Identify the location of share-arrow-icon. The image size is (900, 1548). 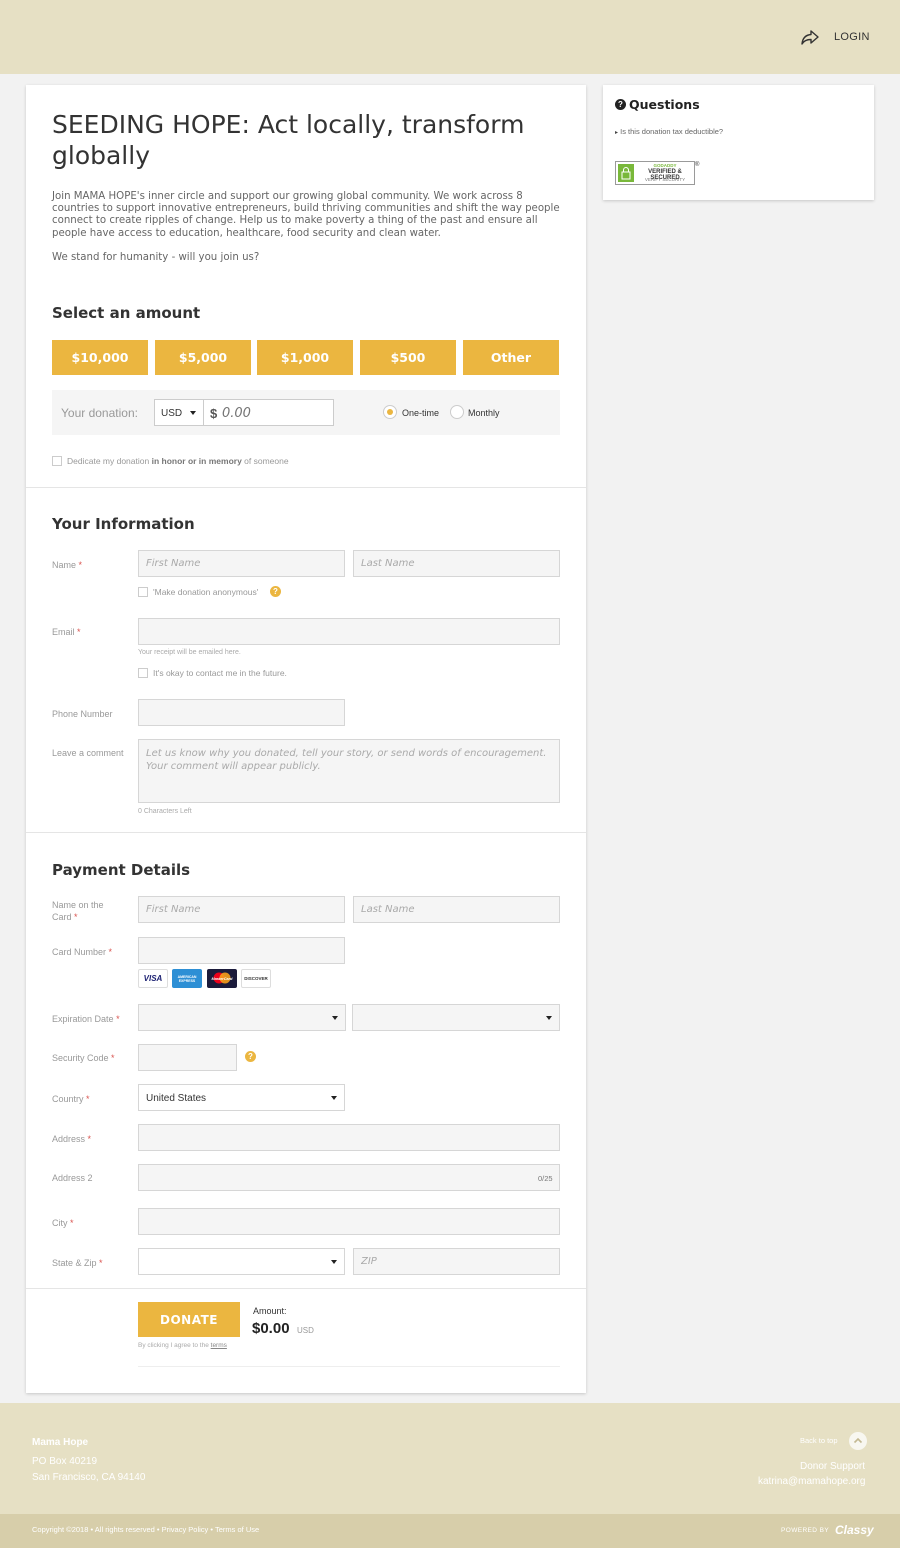
(810, 37).